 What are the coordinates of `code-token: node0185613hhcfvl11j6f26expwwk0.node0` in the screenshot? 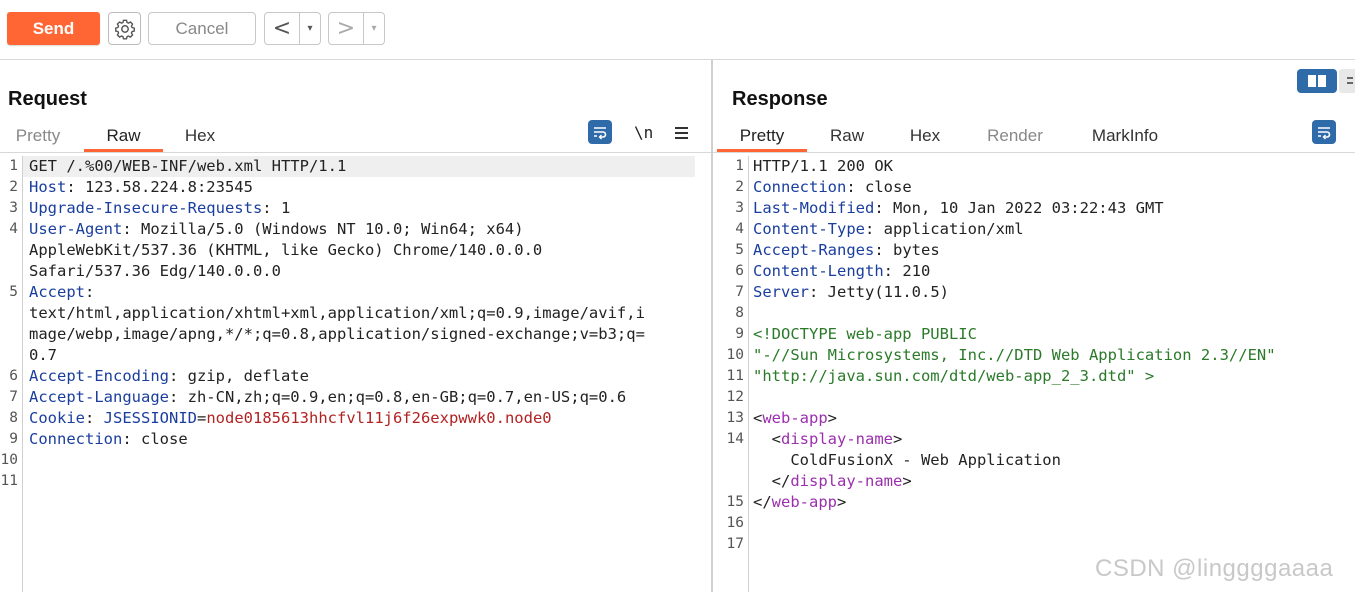 It's located at (379, 418).